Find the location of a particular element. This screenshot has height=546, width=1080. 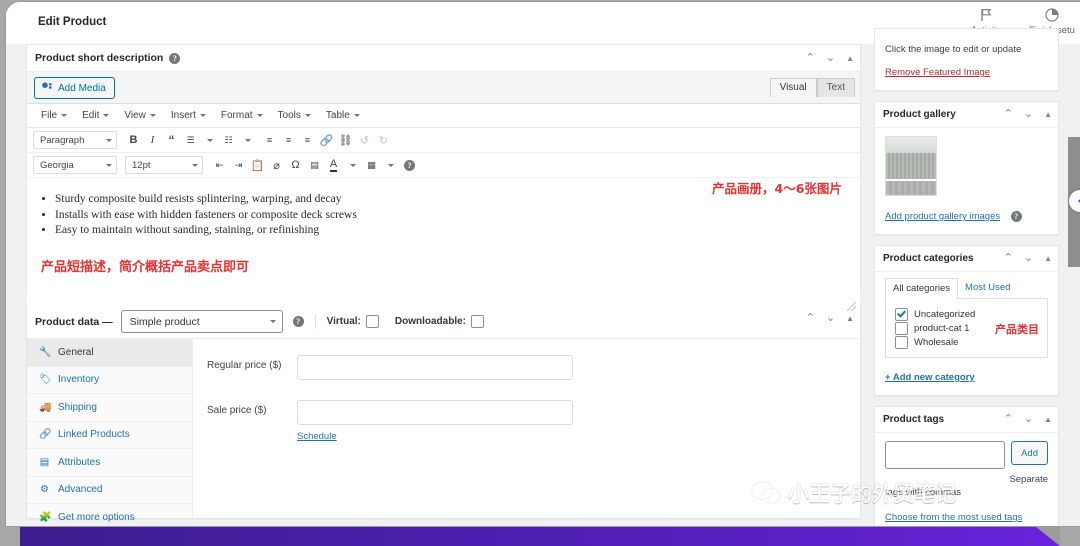

list-item: Wholesale is located at coordinates (966, 342).